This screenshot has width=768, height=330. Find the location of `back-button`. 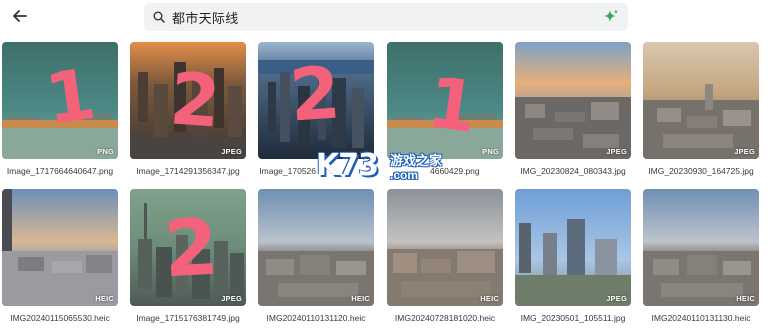

back-button is located at coordinates (20, 18).